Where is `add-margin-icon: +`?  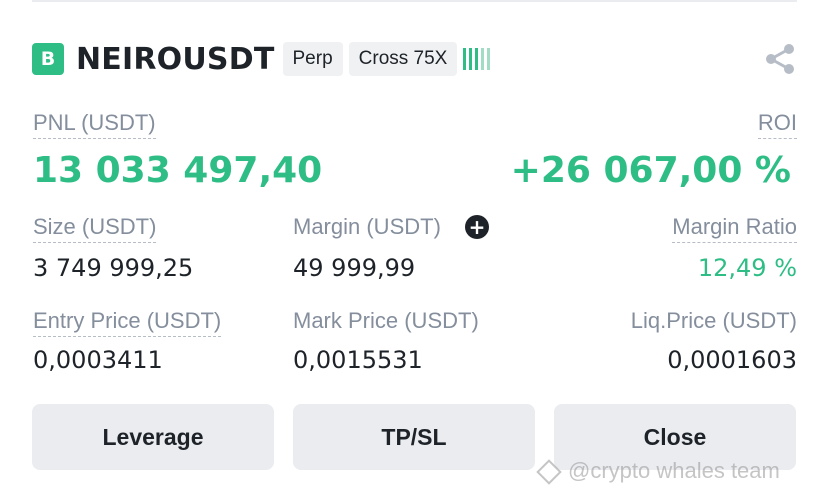
add-margin-icon: + is located at coordinates (477, 227).